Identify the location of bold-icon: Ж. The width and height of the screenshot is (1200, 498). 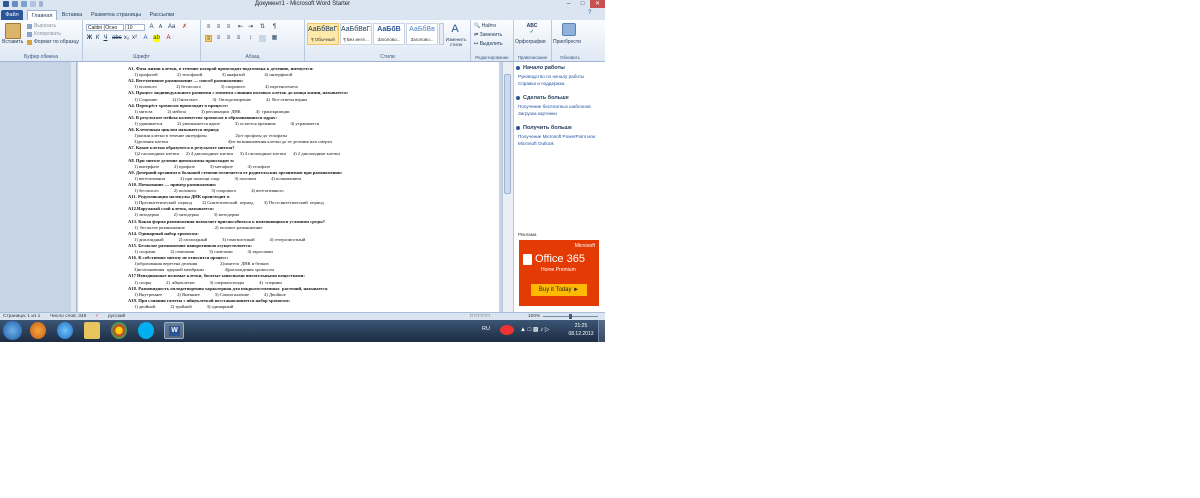
(89, 38).